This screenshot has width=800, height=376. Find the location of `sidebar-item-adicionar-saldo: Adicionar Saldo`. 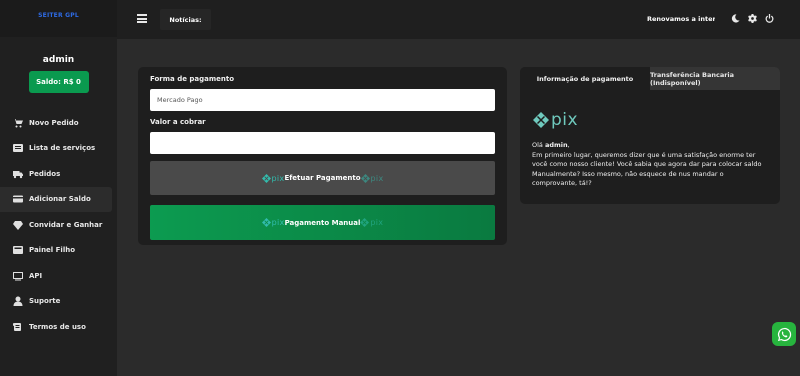

sidebar-item-adicionar-saldo: Adicionar Saldo is located at coordinates (56, 199).